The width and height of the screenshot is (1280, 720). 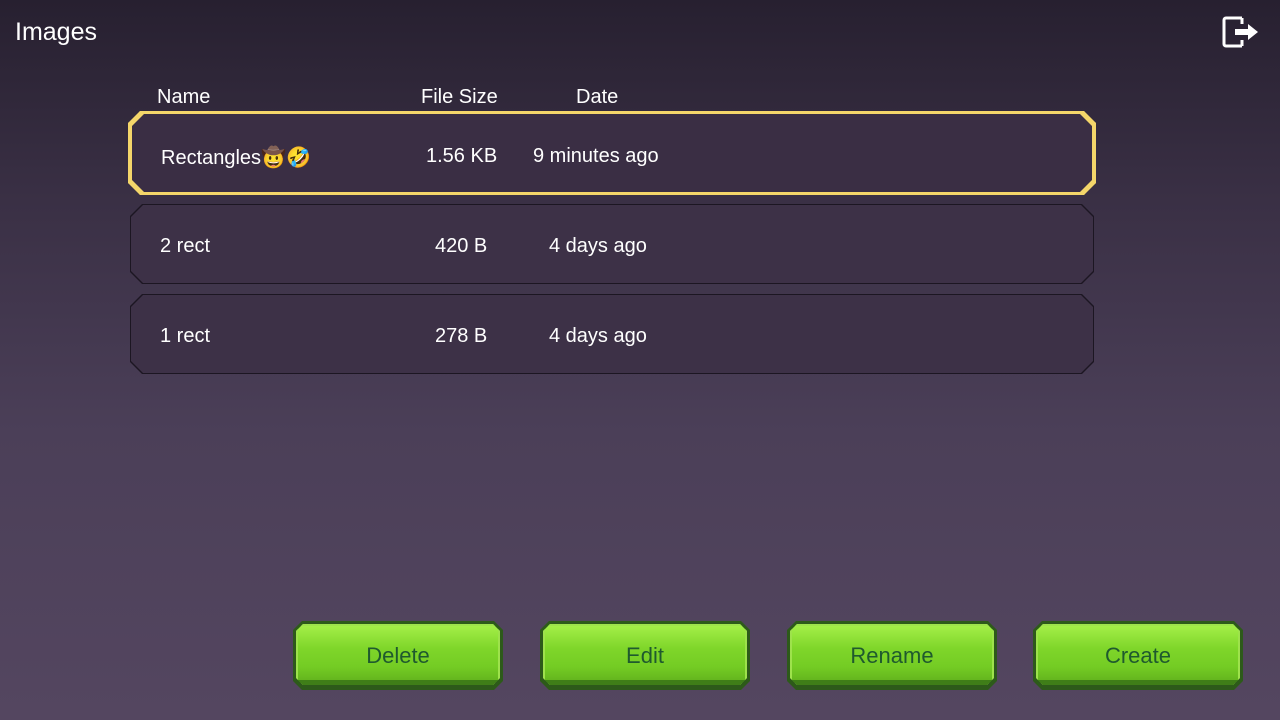 What do you see at coordinates (184, 97) in the screenshot?
I see `column-header-name: Name` at bounding box center [184, 97].